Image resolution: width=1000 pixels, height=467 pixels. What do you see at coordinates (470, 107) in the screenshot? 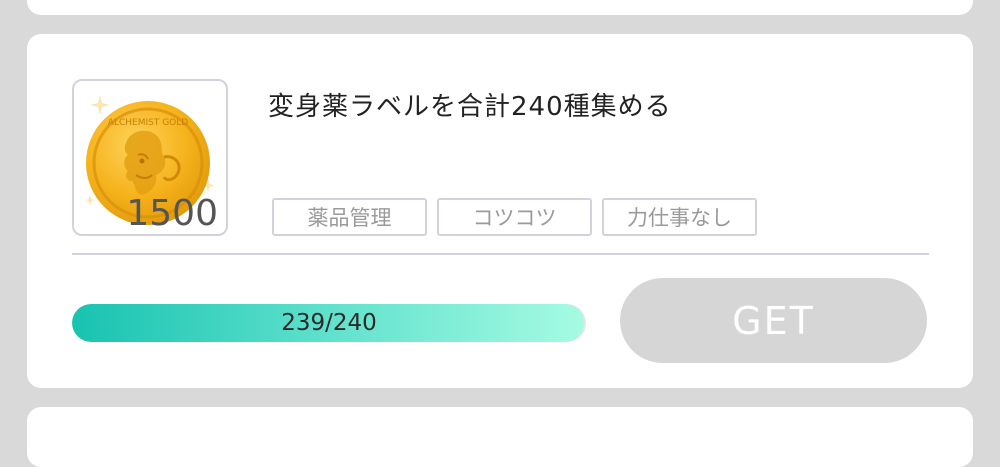
I see `mission-title: 変身薬ラベルを合計240種集める` at bounding box center [470, 107].